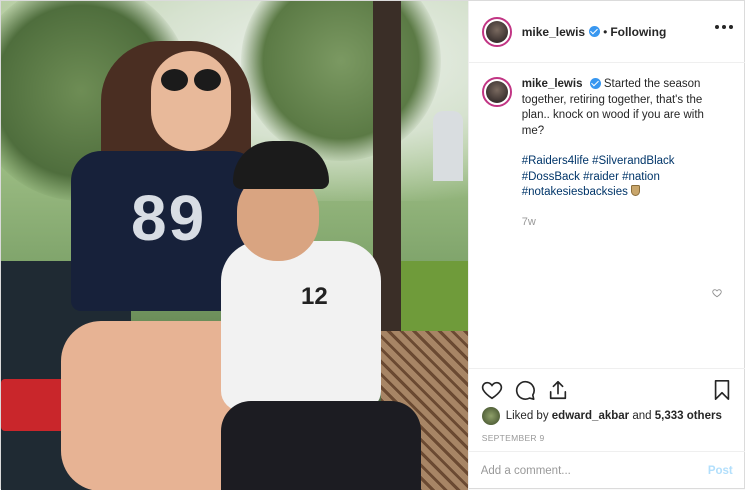 This screenshot has height=490, width=745. What do you see at coordinates (635, 190) in the screenshot?
I see `shield-emoji-icon` at bounding box center [635, 190].